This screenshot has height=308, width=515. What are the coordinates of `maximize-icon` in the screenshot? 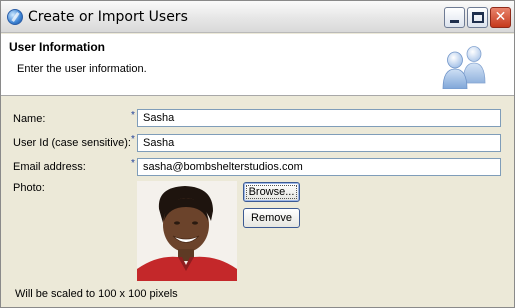 It's located at (478, 17).